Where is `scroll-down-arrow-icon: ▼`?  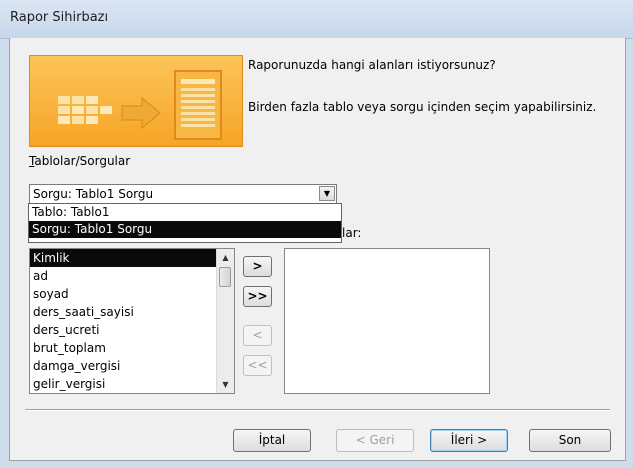
scroll-down-arrow-icon: ▼ is located at coordinates (225, 384).